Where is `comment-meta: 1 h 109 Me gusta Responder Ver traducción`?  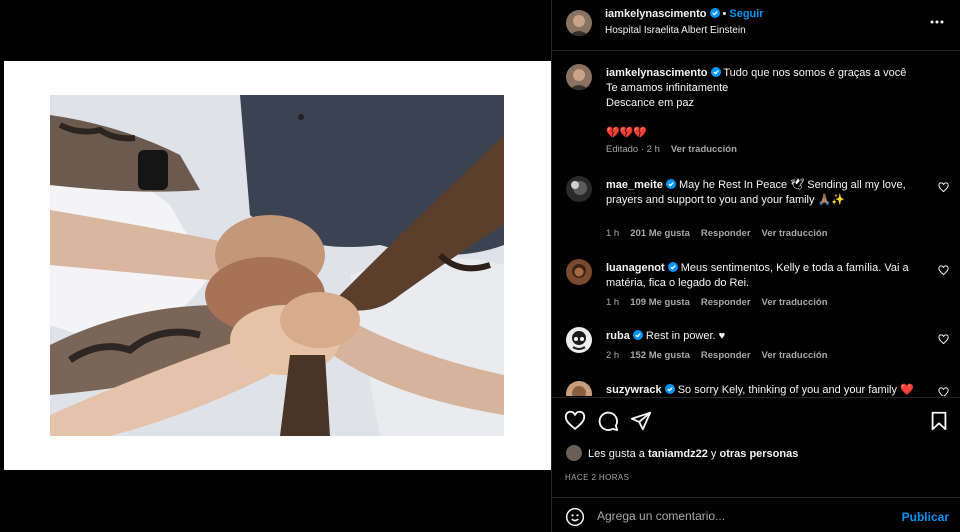
comment-meta: 1 h 109 Me gusta Responder Ver traducción is located at coordinates (722, 302).